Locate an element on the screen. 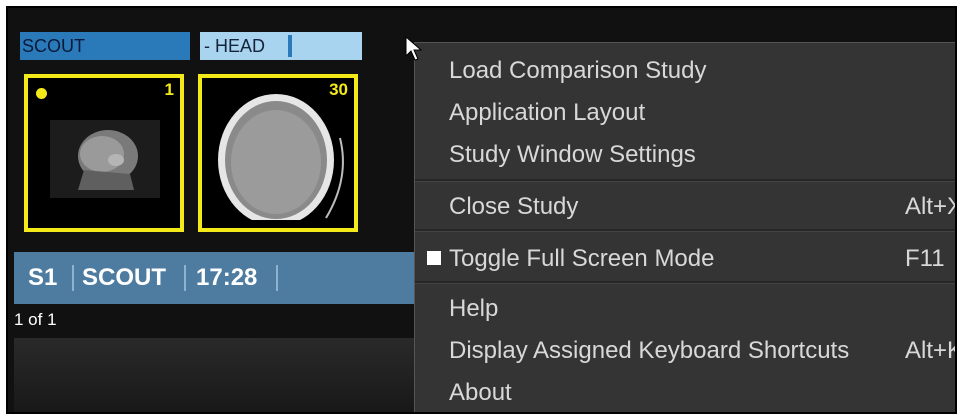  series-tab-head: - HEAD is located at coordinates (281, 46).